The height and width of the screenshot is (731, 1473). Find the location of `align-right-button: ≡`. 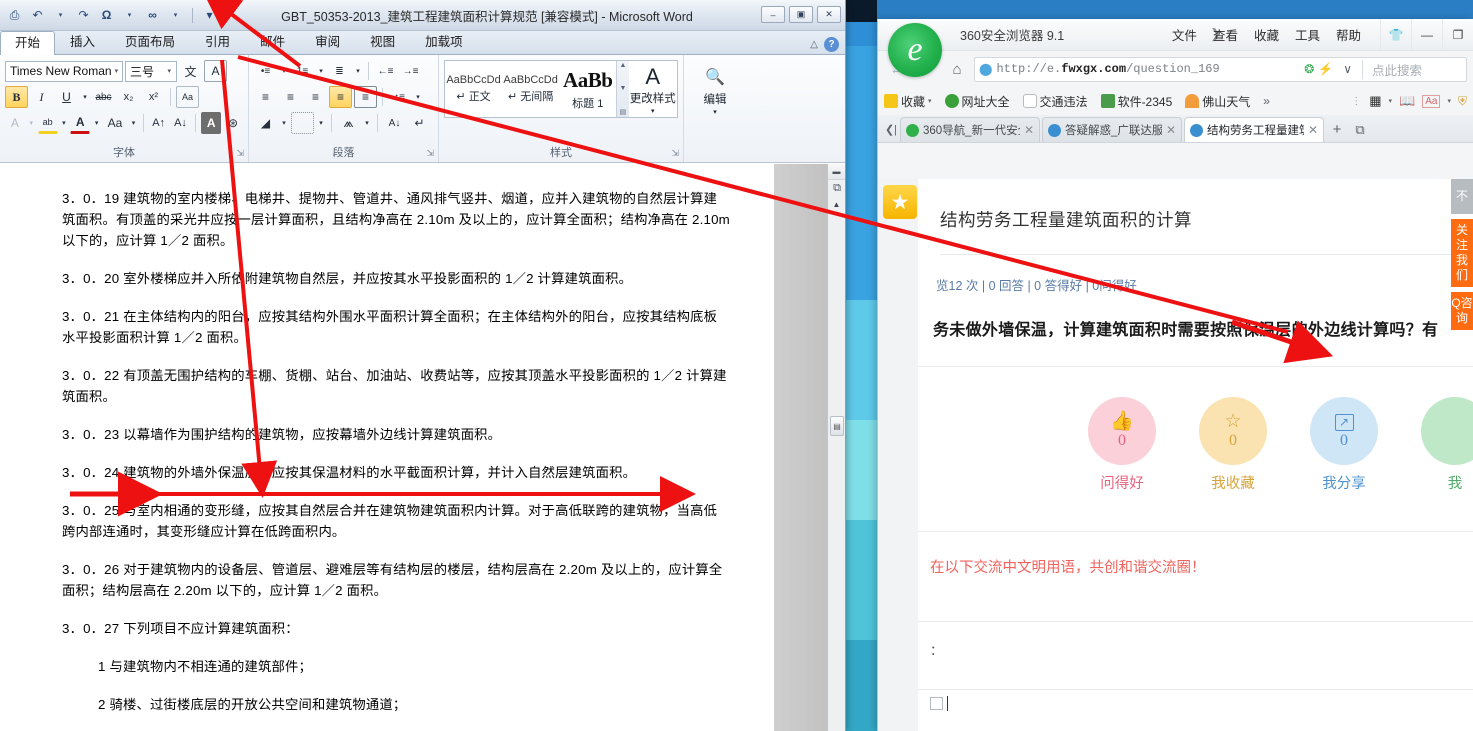

align-right-button: ≡ is located at coordinates (315, 97).